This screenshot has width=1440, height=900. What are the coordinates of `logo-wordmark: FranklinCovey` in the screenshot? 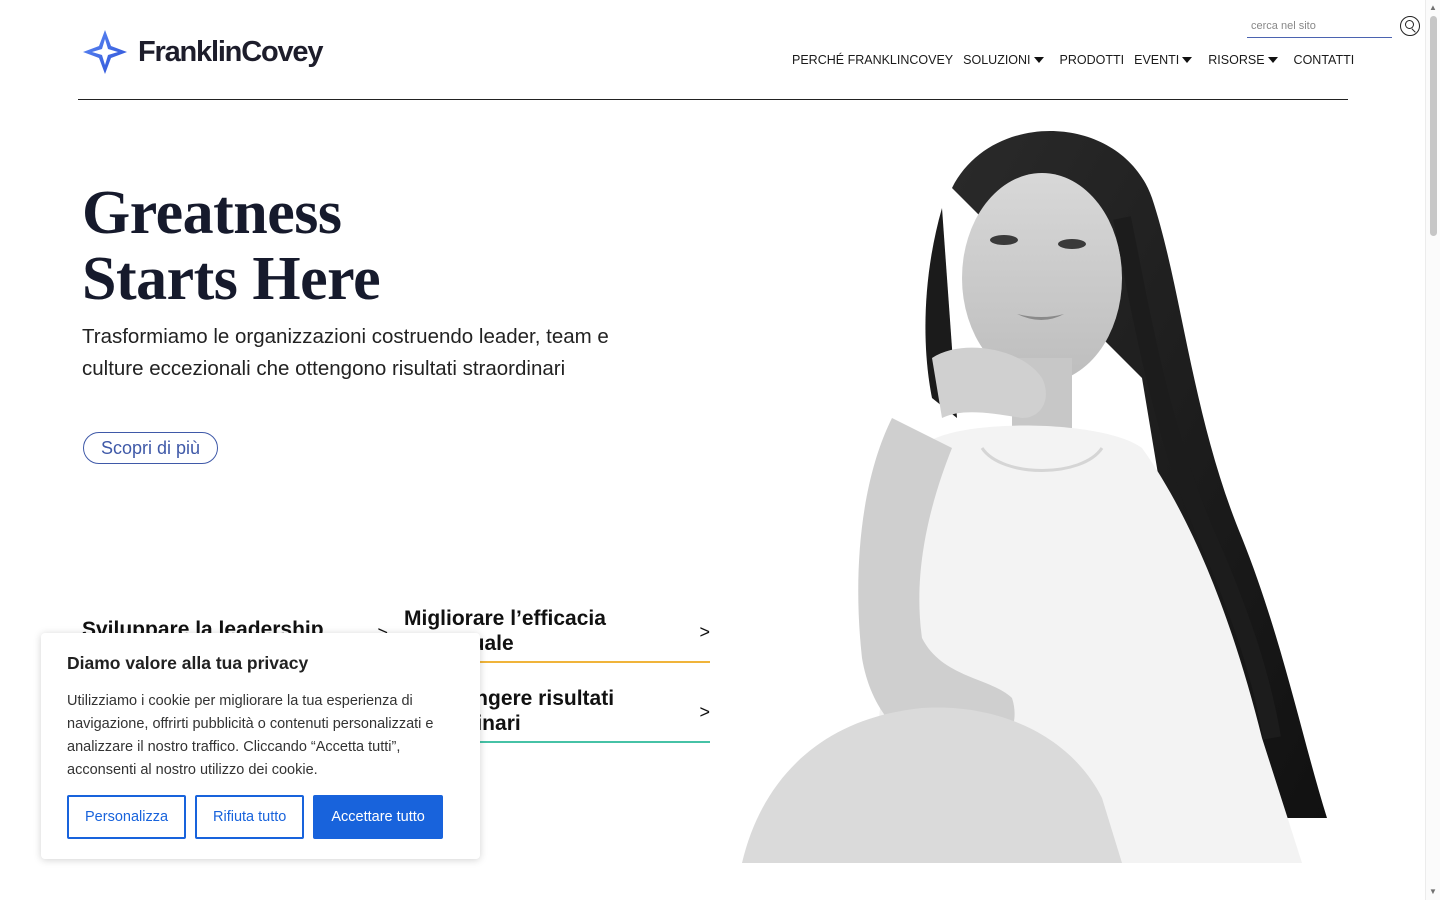 It's located at (230, 51).